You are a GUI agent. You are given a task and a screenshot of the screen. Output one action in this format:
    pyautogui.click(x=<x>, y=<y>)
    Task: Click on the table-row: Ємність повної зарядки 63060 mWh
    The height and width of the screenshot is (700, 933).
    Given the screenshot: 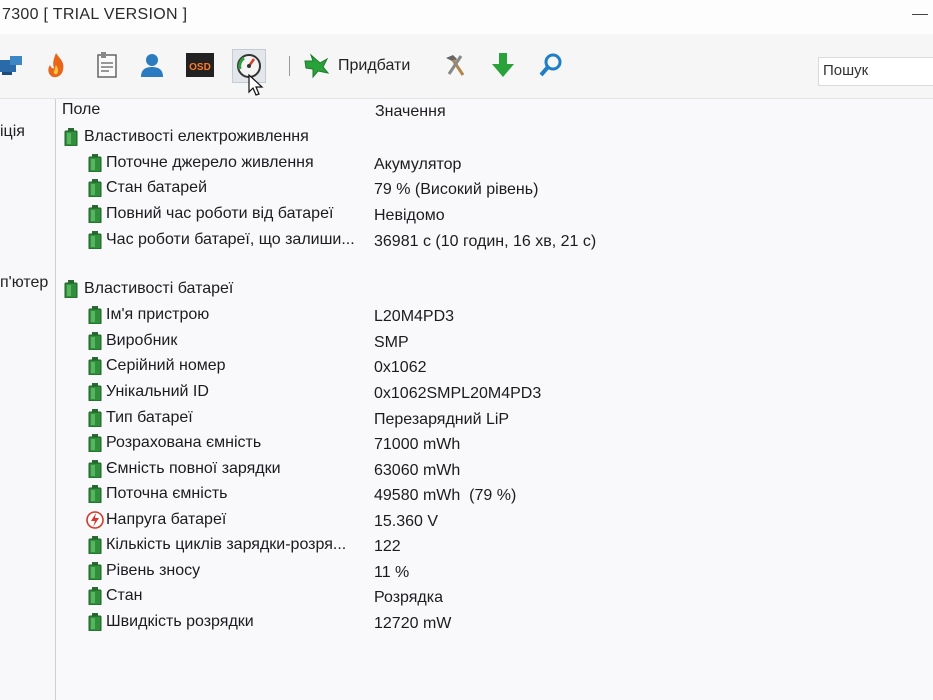 What is the action you would take?
    pyautogui.click(x=494, y=470)
    